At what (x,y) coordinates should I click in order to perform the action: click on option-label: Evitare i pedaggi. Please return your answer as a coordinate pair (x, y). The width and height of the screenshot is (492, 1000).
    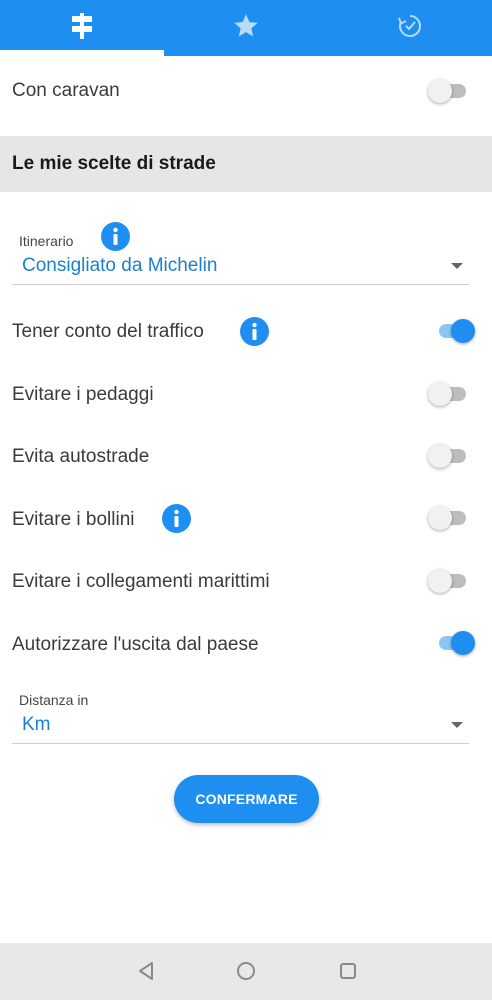
    Looking at the image, I should click on (83, 394).